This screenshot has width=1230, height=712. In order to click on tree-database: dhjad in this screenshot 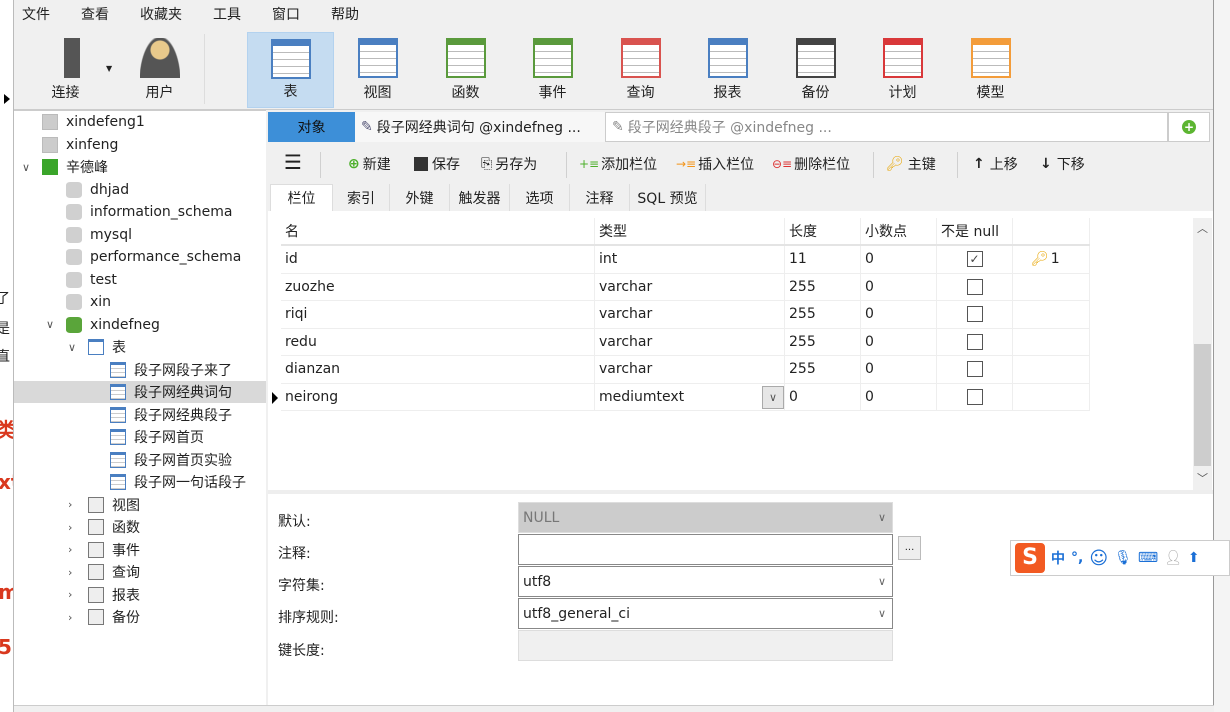, I will do `click(140, 190)`.